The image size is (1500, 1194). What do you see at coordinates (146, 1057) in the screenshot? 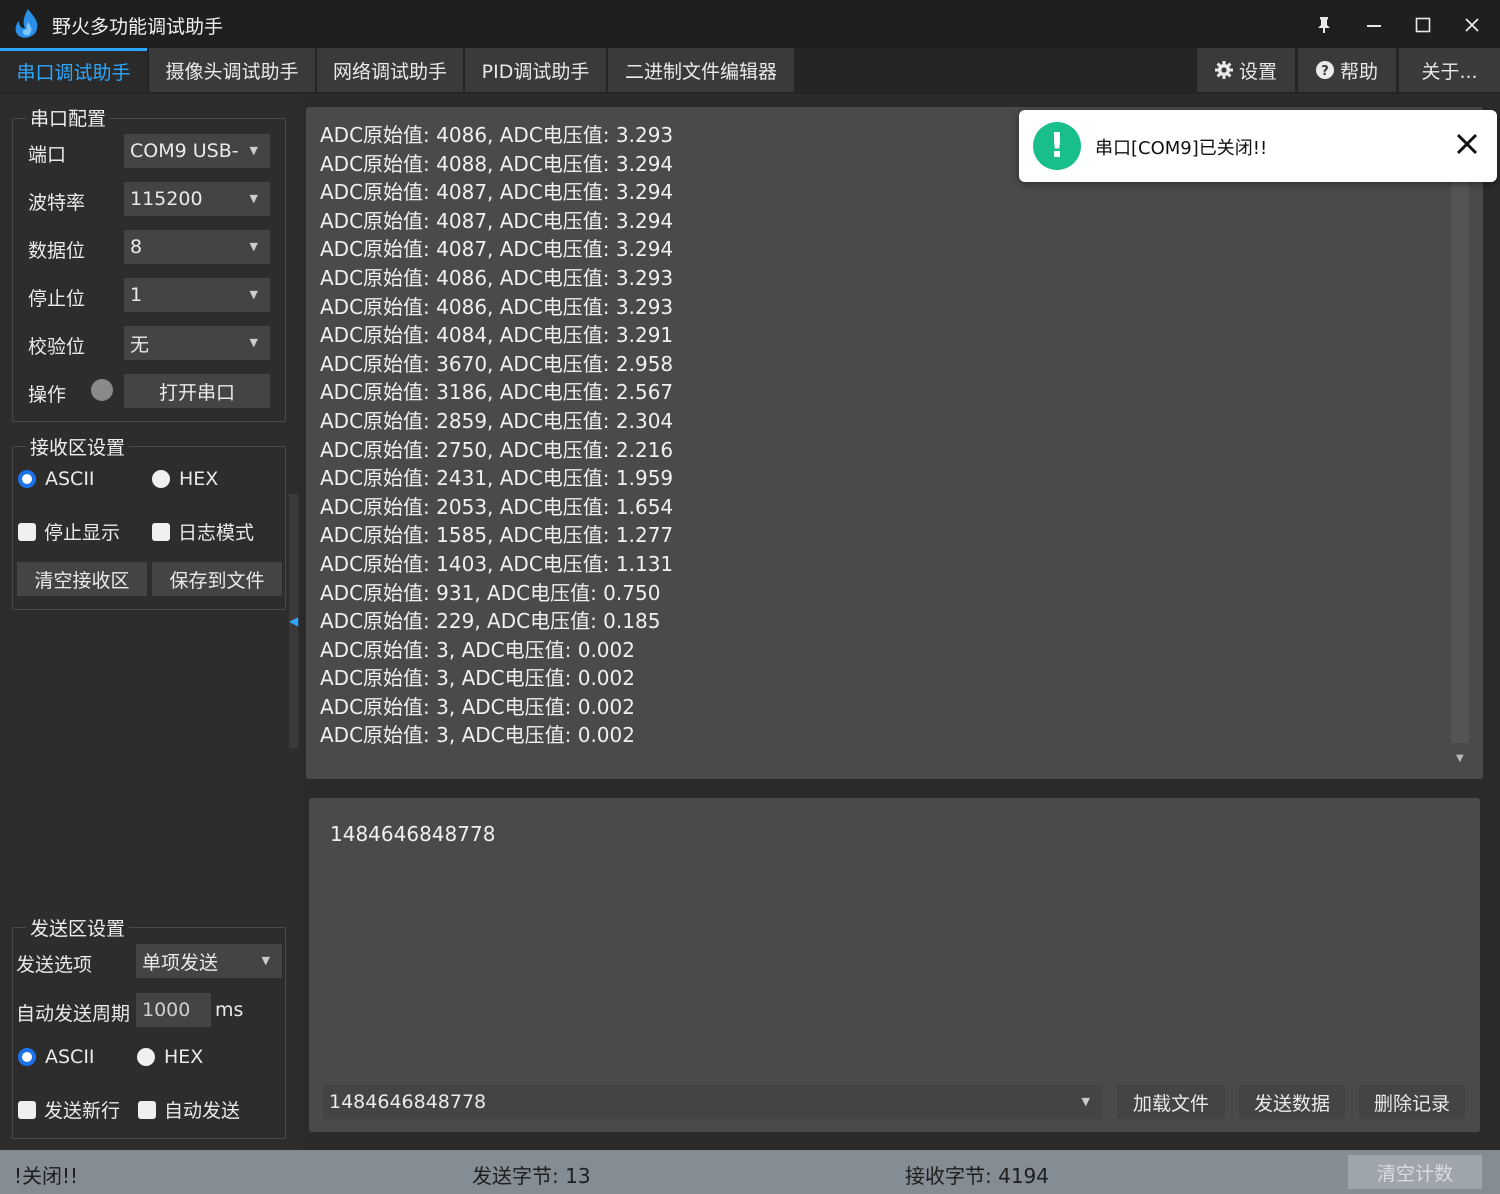
I see `radio-unchecked-icon` at bounding box center [146, 1057].